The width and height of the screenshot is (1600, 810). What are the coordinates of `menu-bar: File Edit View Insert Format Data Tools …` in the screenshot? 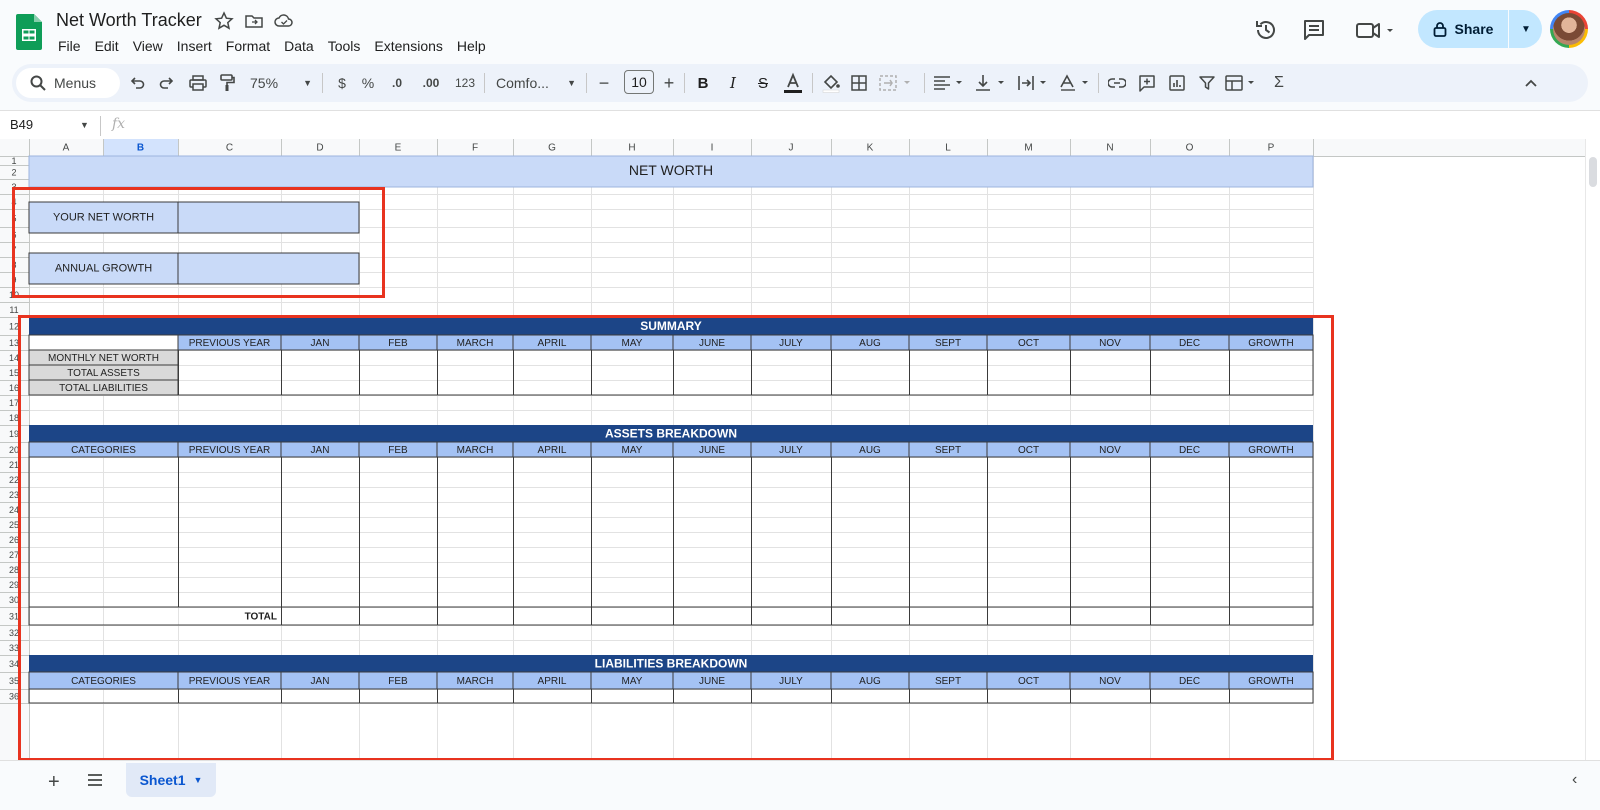 It's located at (279, 46).